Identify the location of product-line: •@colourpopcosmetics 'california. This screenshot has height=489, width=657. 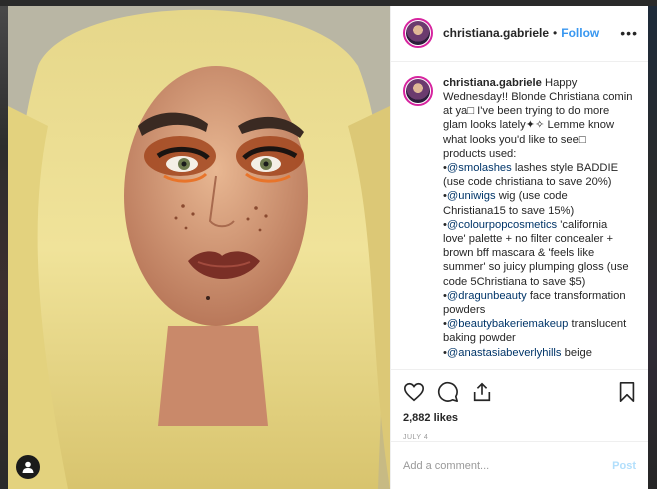
(537, 225).